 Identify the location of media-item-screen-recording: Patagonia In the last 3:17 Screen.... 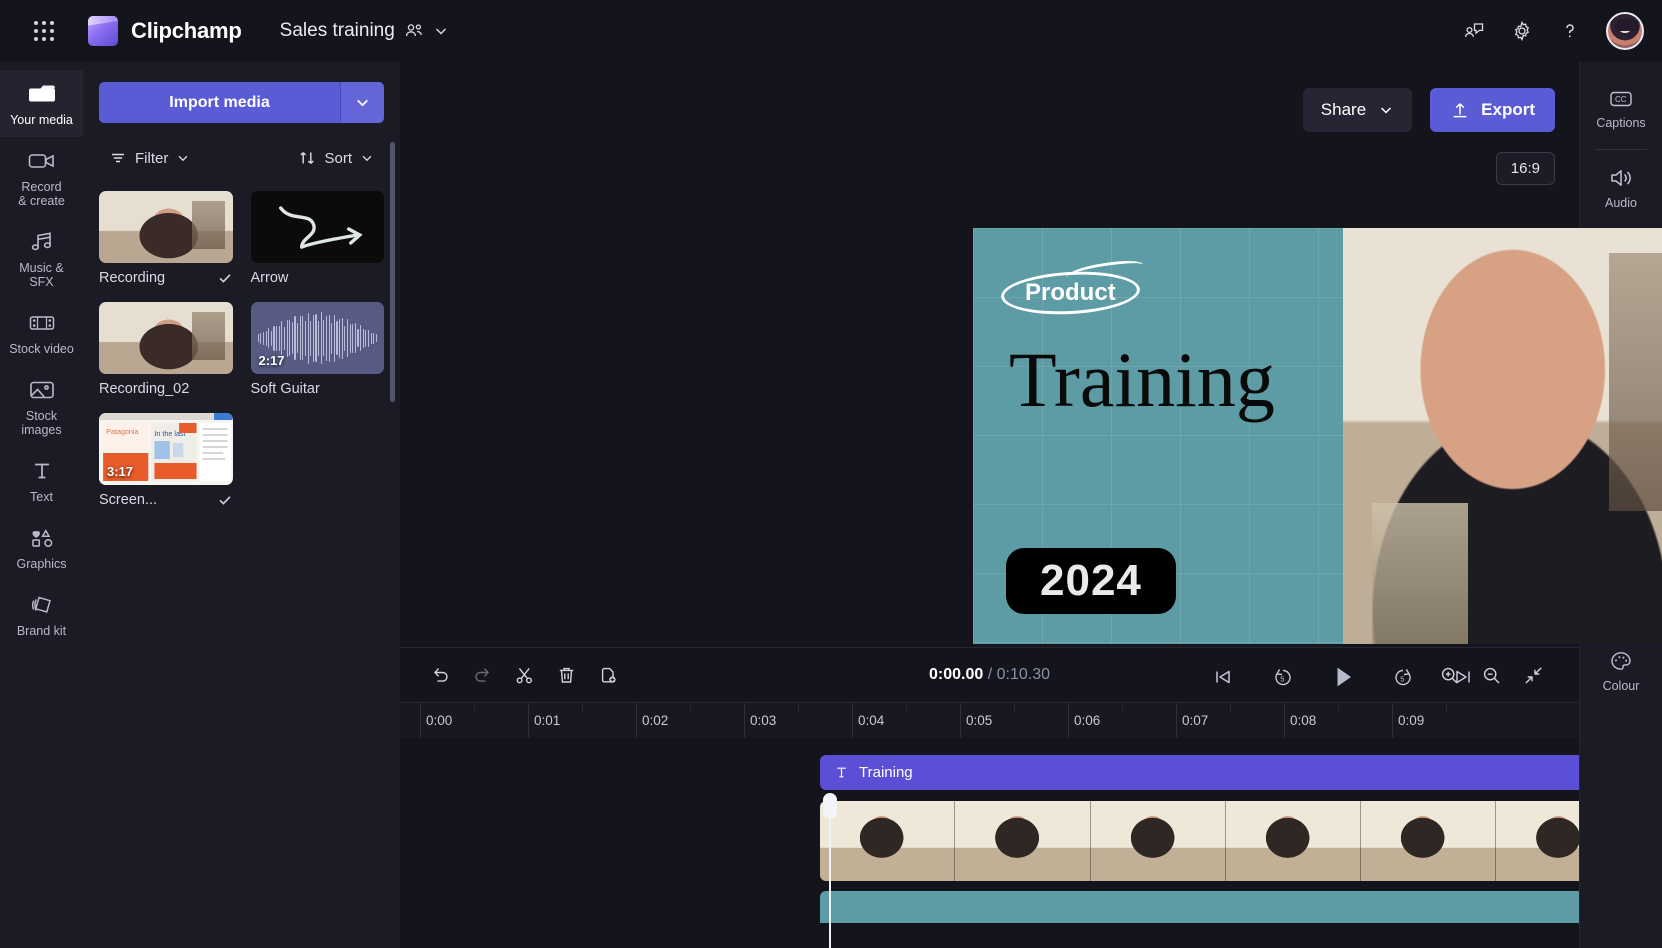
(166, 460).